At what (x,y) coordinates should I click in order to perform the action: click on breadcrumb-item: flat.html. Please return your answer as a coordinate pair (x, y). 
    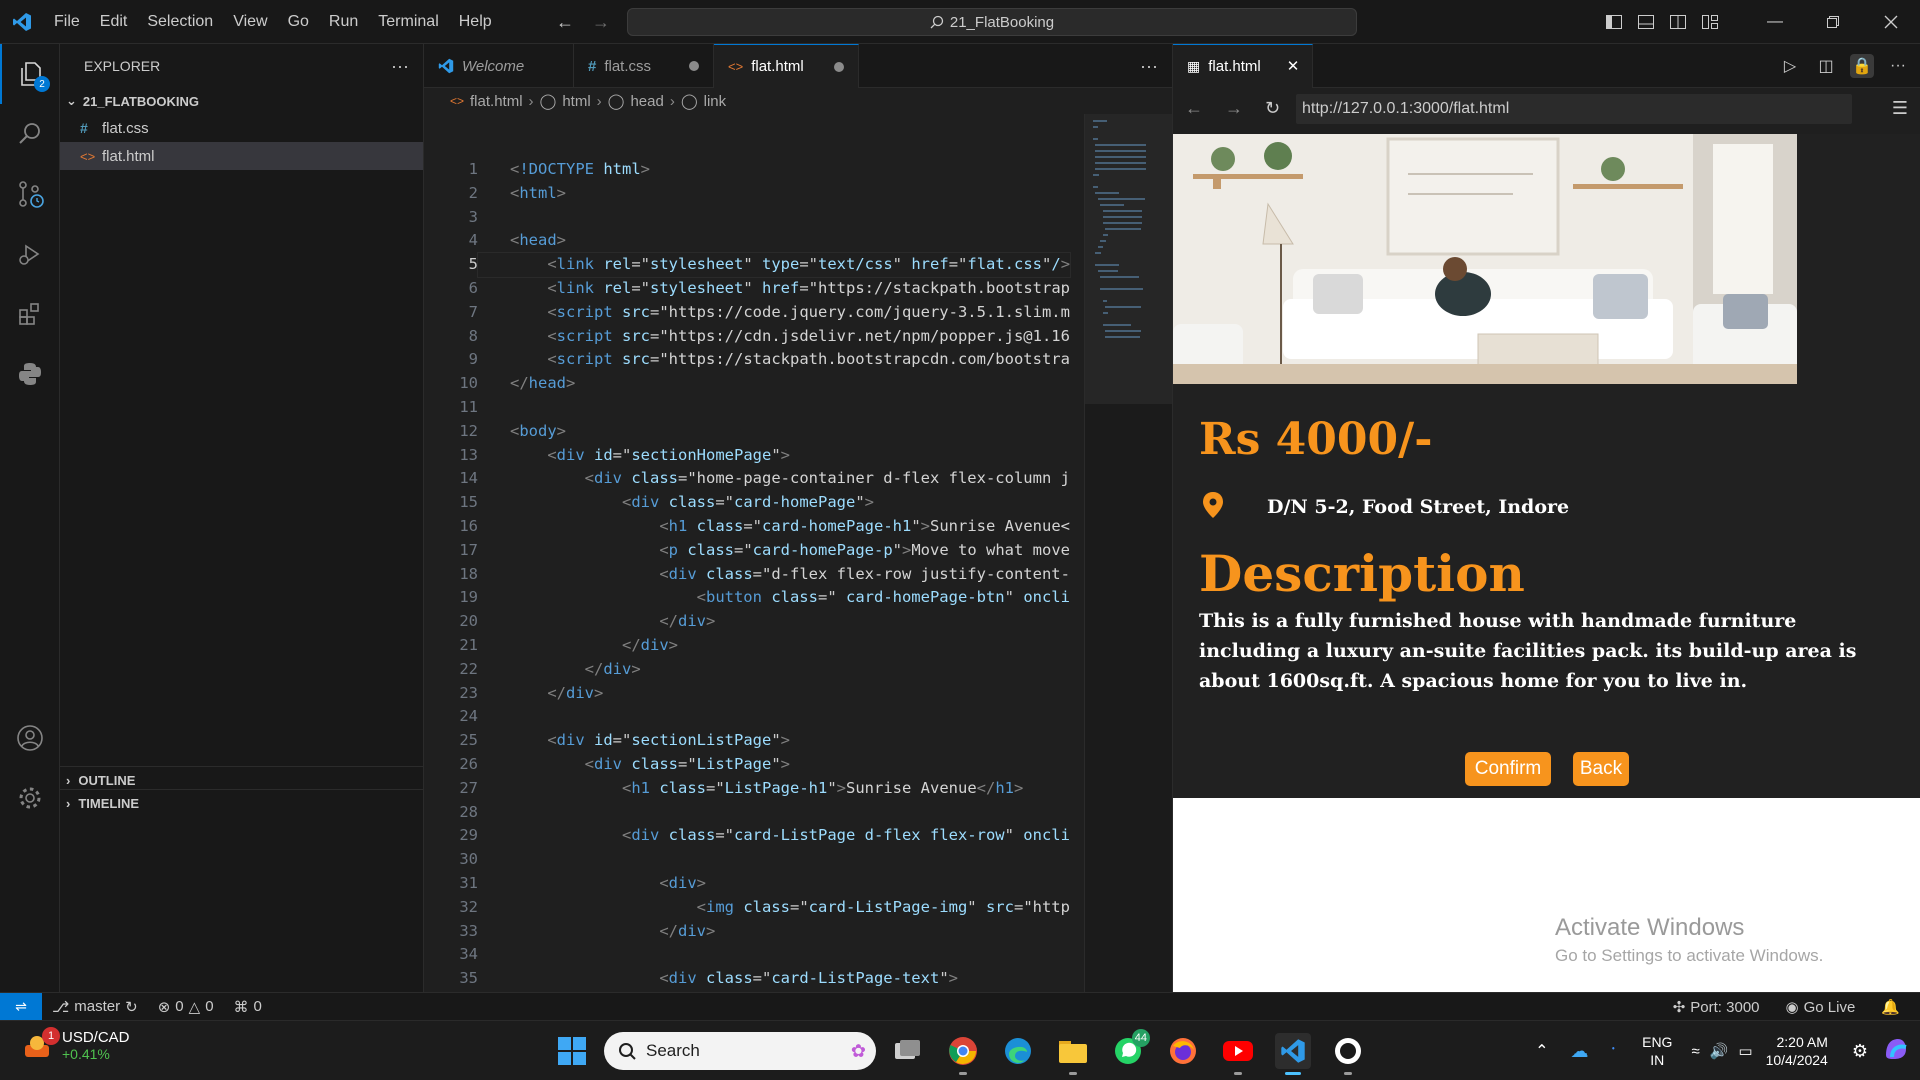
    Looking at the image, I should click on (496, 101).